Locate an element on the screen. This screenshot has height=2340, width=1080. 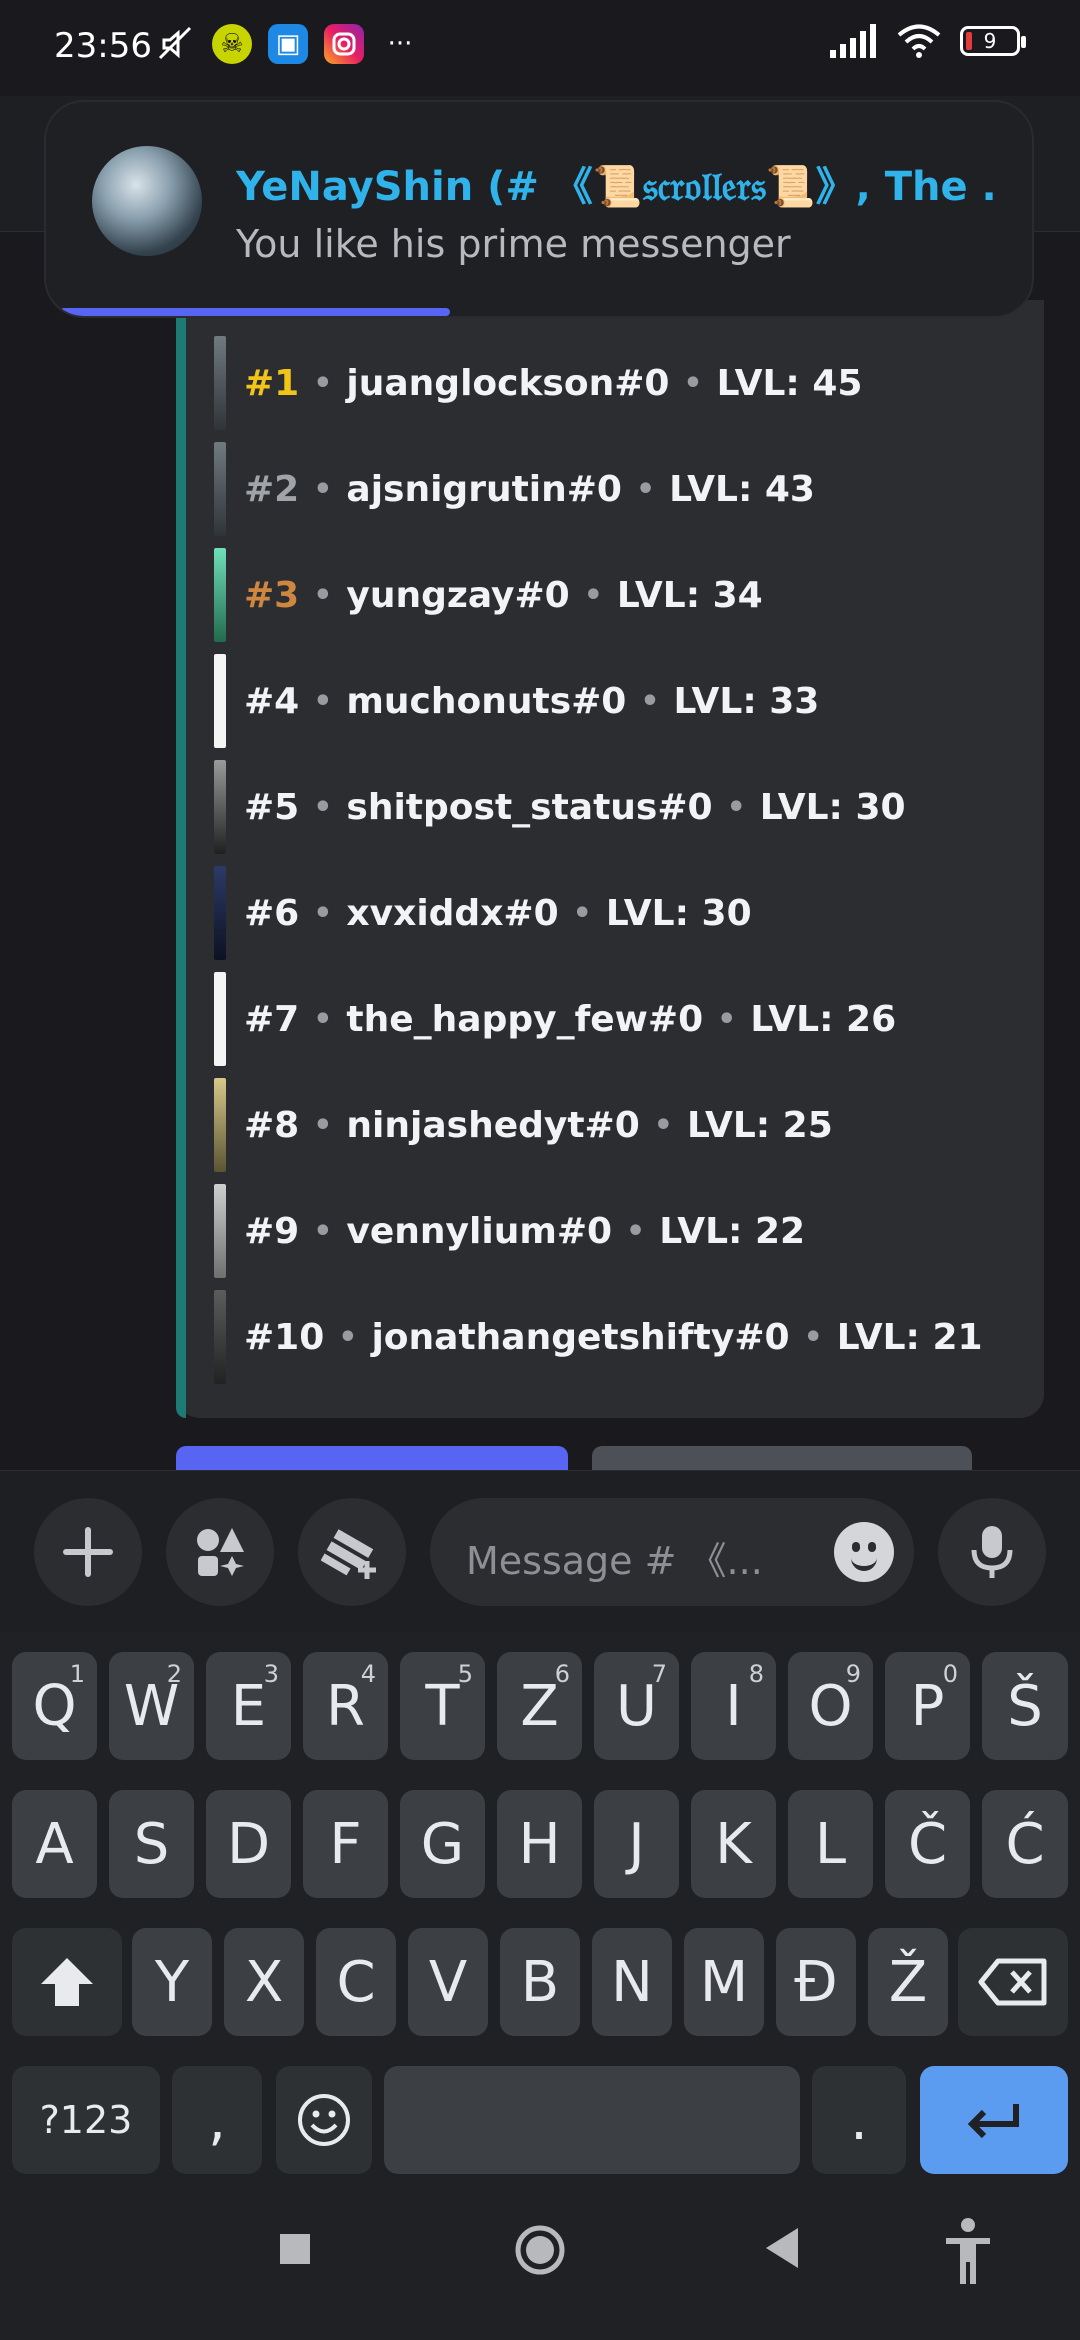
home-icon is located at coordinates (540, 2250).